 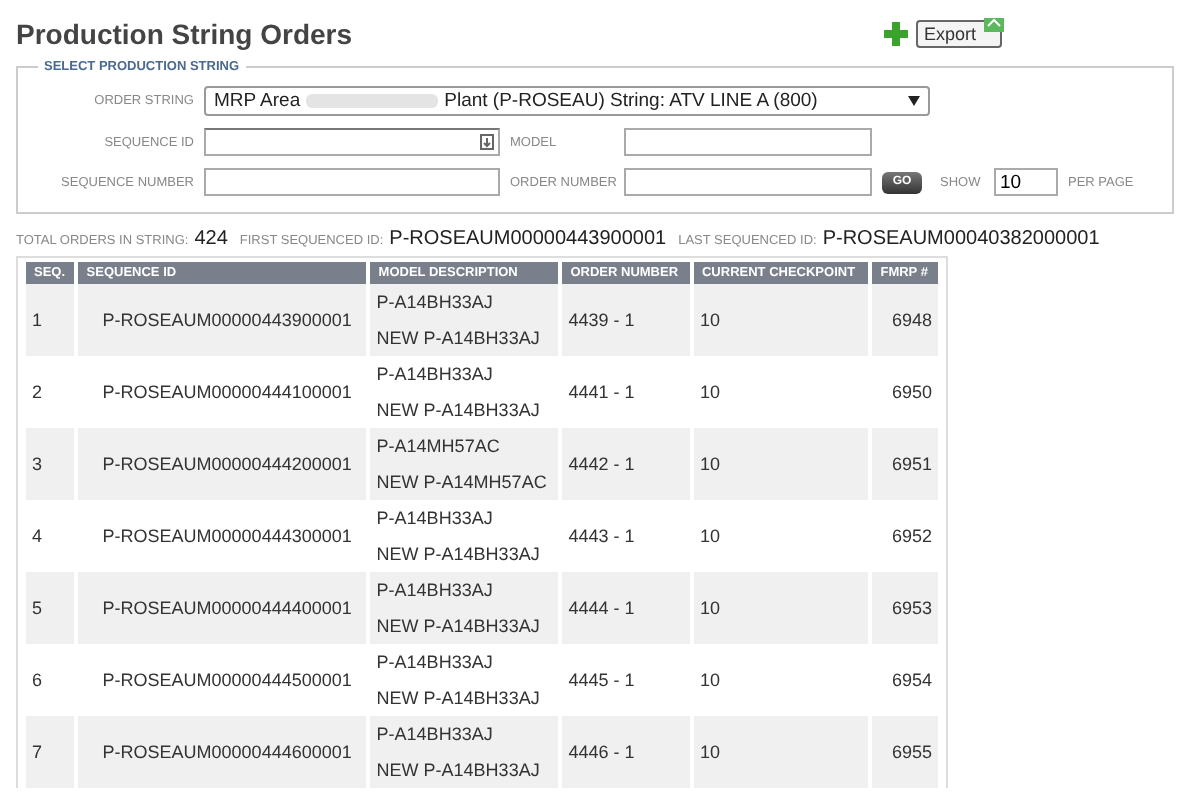 What do you see at coordinates (227, 465) in the screenshot?
I see `table-cell-text: P-ROSEAUM00000444200001` at bounding box center [227, 465].